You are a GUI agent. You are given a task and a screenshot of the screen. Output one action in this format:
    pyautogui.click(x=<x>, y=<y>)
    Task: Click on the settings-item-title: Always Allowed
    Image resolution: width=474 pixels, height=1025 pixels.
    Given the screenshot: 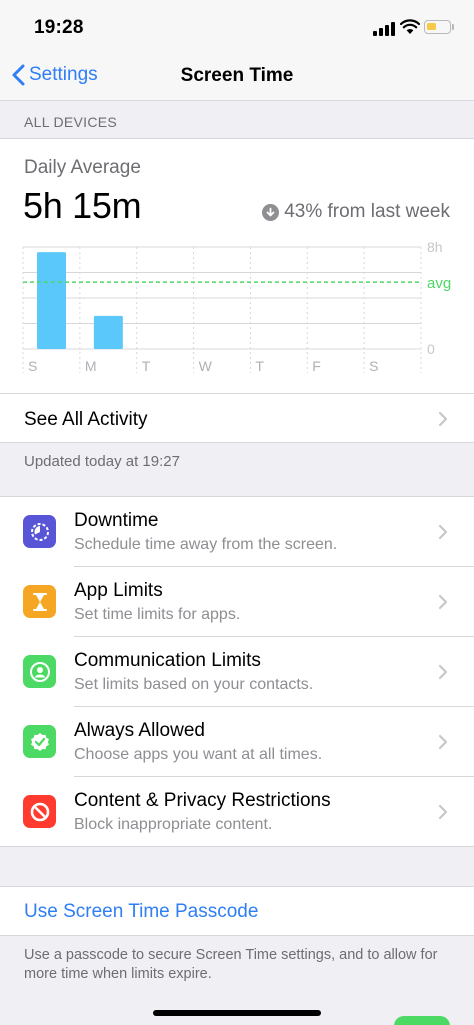 What is the action you would take?
    pyautogui.click(x=139, y=730)
    